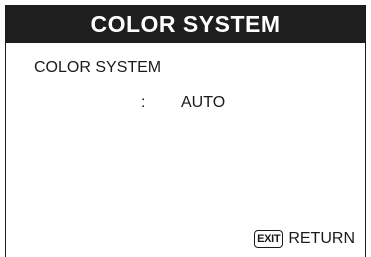 The height and width of the screenshot is (257, 371). I want to click on exit-key-icon: EXIT, so click(269, 239).